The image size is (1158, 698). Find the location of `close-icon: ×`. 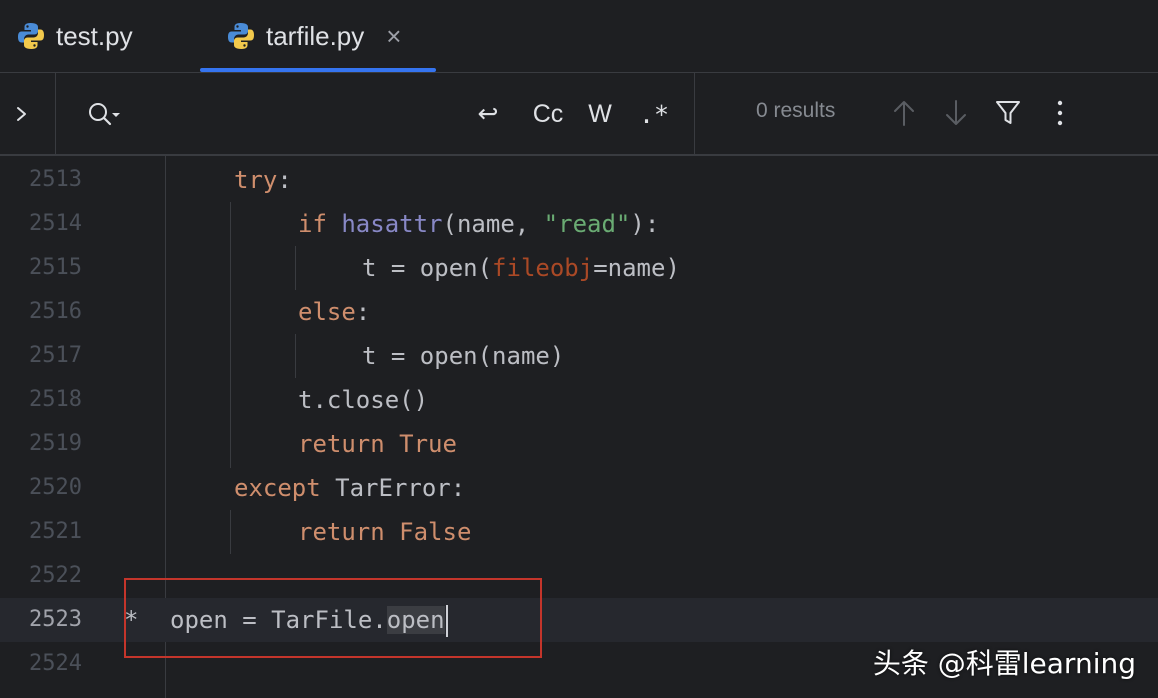

close-icon: × is located at coordinates (393, 36).